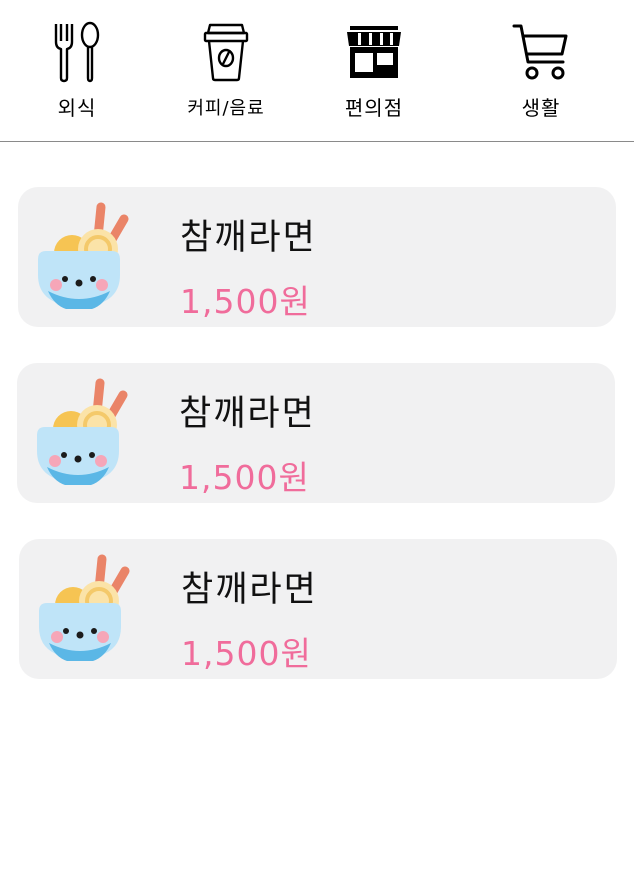 The height and width of the screenshot is (884, 634). I want to click on fork-spoon-icon, so click(77, 52).